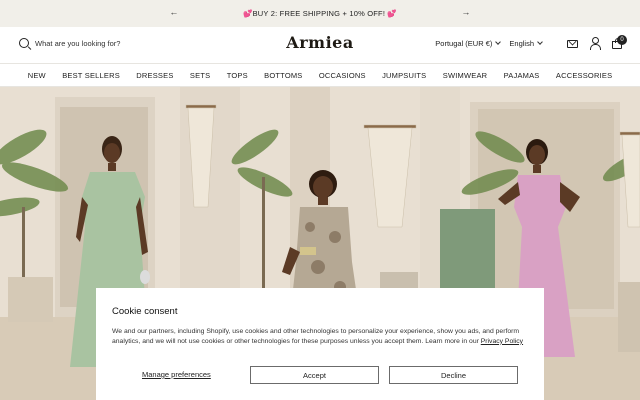  What do you see at coordinates (176, 374) in the screenshot?
I see `manage-preferences-link: Manage preferences` at bounding box center [176, 374].